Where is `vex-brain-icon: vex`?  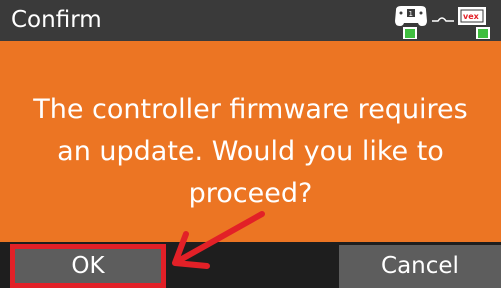
vex-brain-icon: vex is located at coordinates (472, 16).